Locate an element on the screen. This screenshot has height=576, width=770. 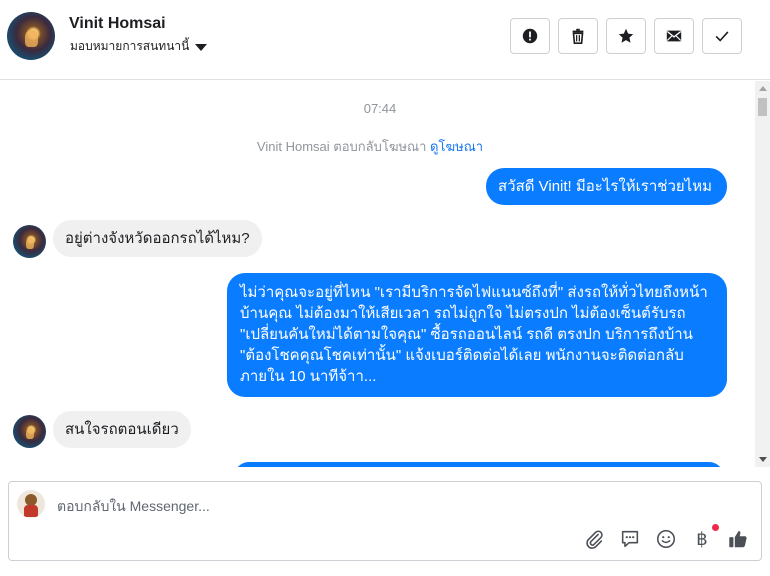
assign-label: มอบหมายการสนทนานี้ is located at coordinates (130, 46).